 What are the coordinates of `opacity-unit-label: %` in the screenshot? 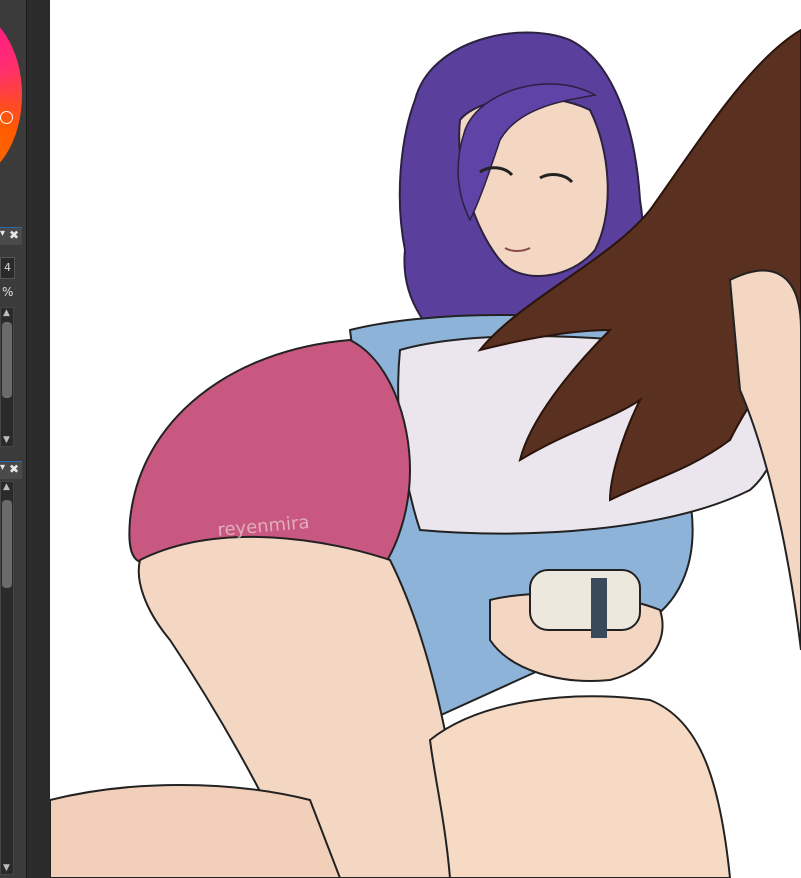 It's located at (8, 292).